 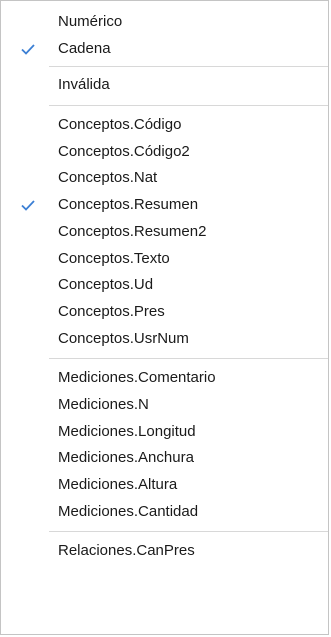 What do you see at coordinates (84, 48) in the screenshot?
I see `menu-item-label: Cadena` at bounding box center [84, 48].